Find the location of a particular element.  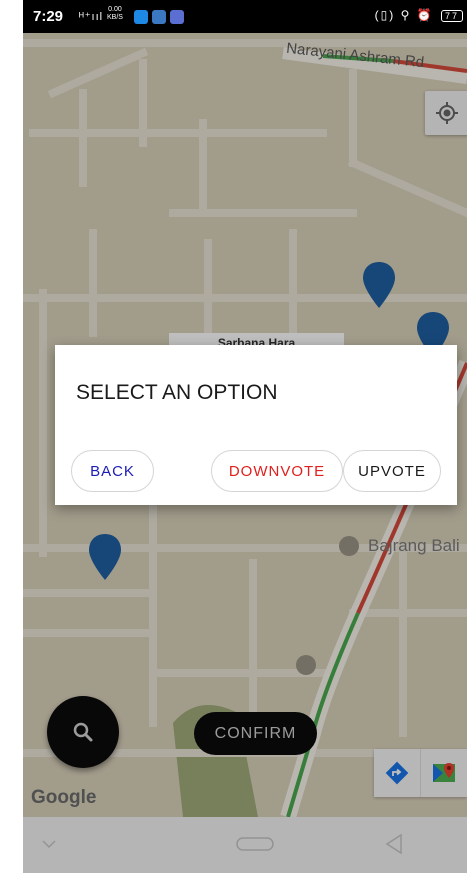

network-speed: 0.00 KB/S is located at coordinates (115, 13).